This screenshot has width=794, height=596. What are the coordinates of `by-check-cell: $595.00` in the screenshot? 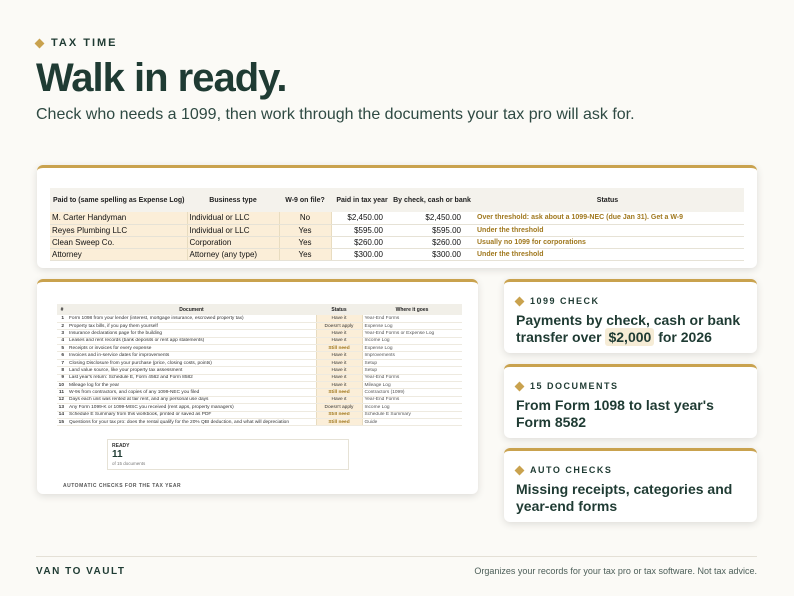 It's located at (432, 230).